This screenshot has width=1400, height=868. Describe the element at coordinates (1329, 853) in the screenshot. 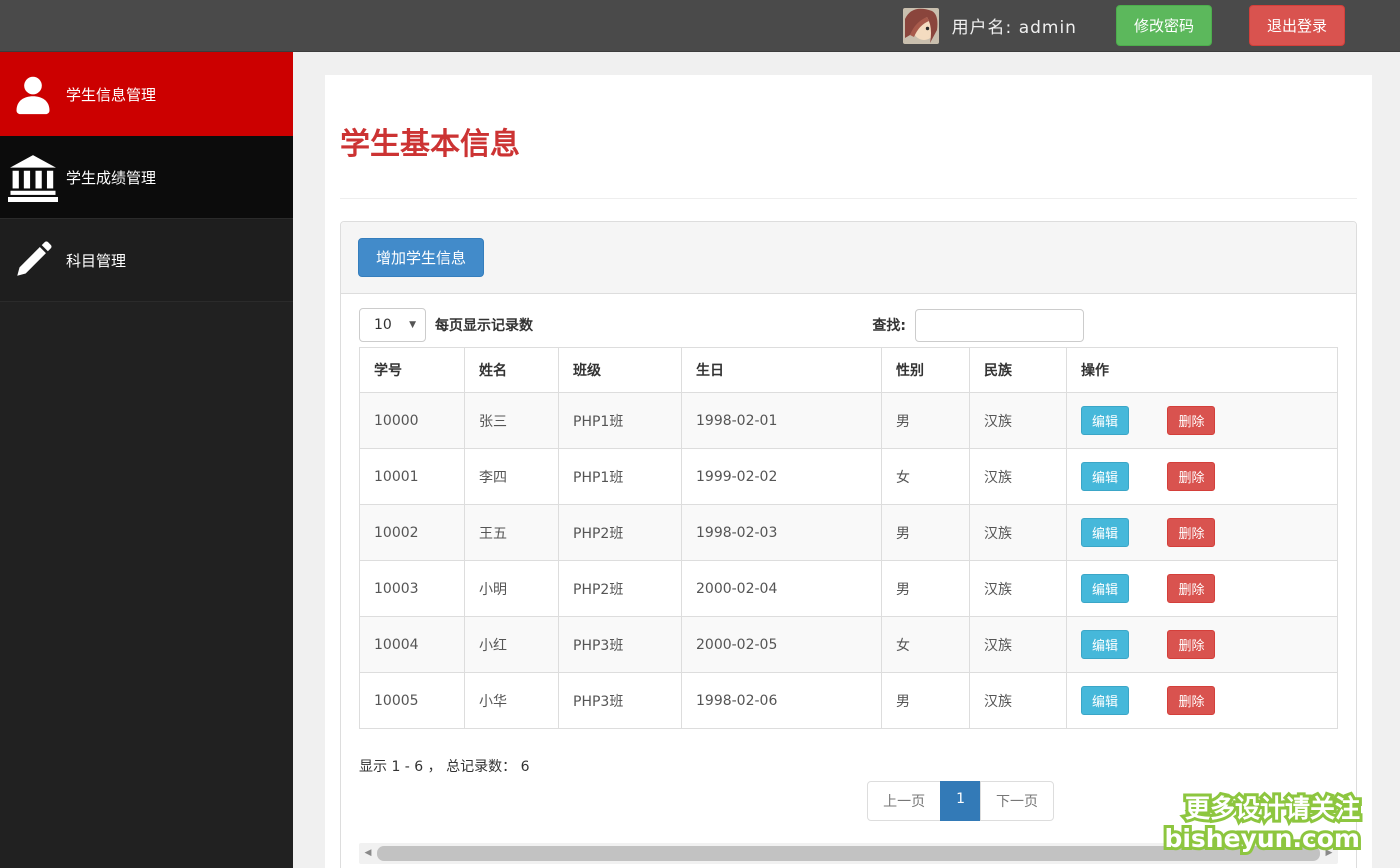

I see `scroll-right-icon: ▶` at that location.